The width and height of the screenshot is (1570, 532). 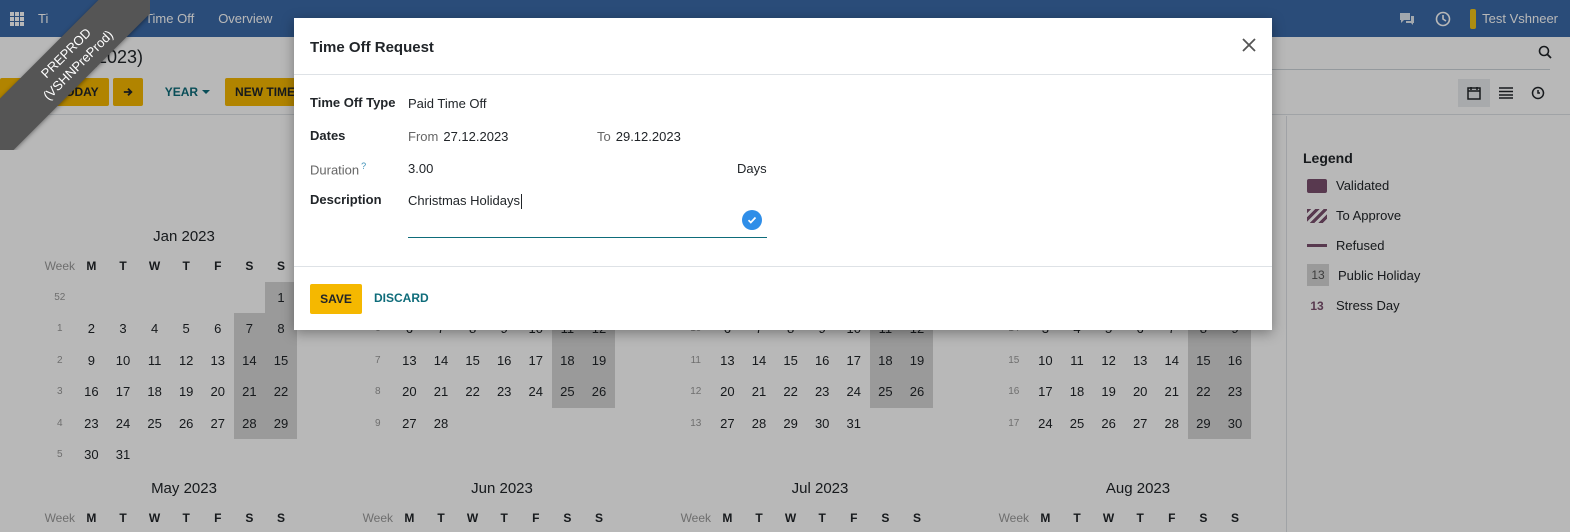 What do you see at coordinates (475, 136) in the screenshot?
I see `date-from-field: 27.12.2023` at bounding box center [475, 136].